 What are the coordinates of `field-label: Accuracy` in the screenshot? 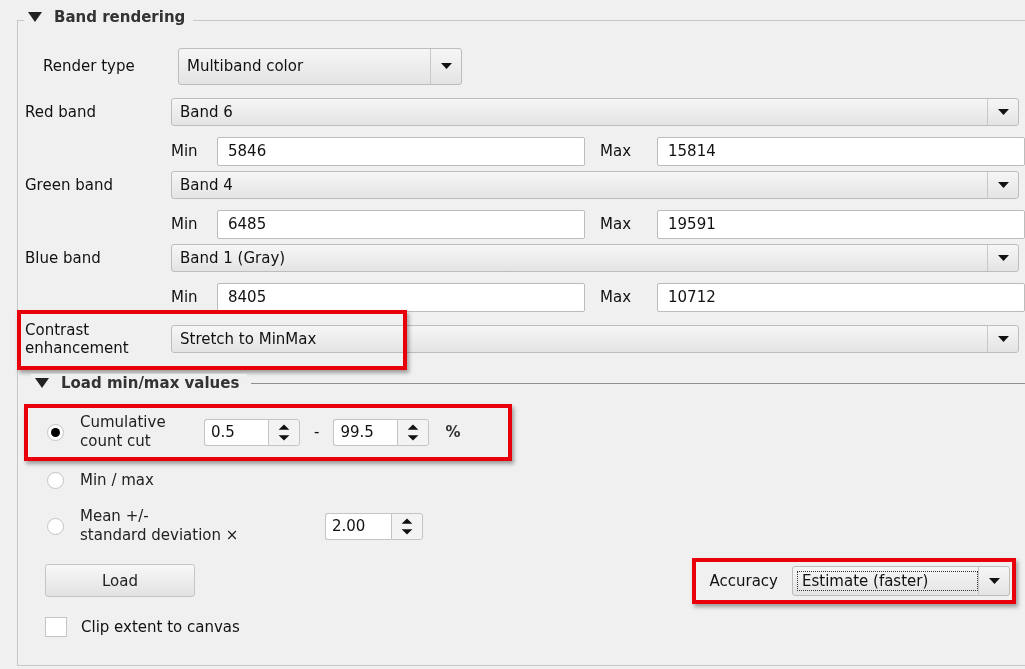 It's located at (743, 580).